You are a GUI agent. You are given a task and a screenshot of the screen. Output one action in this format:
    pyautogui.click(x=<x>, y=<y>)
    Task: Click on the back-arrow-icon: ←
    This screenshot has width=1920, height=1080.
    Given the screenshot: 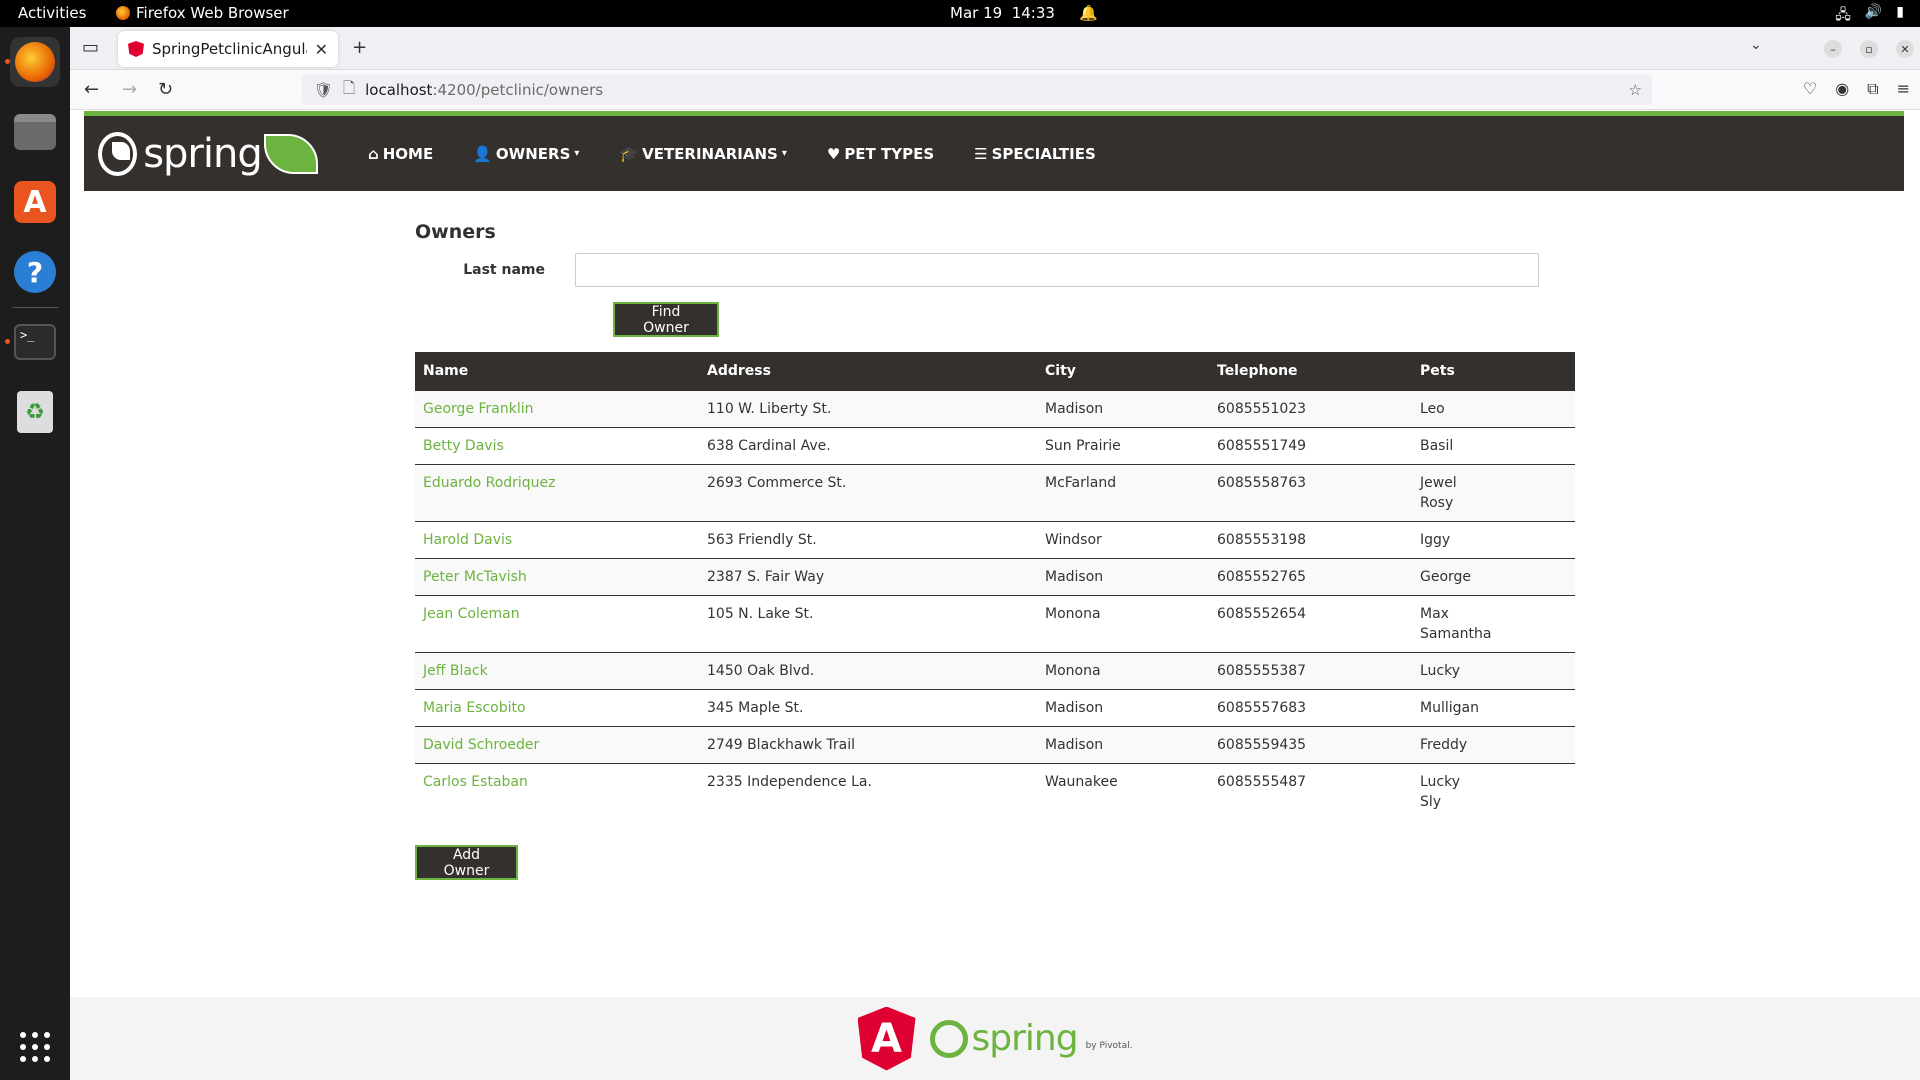 What is the action you would take?
    pyautogui.click(x=91, y=89)
    